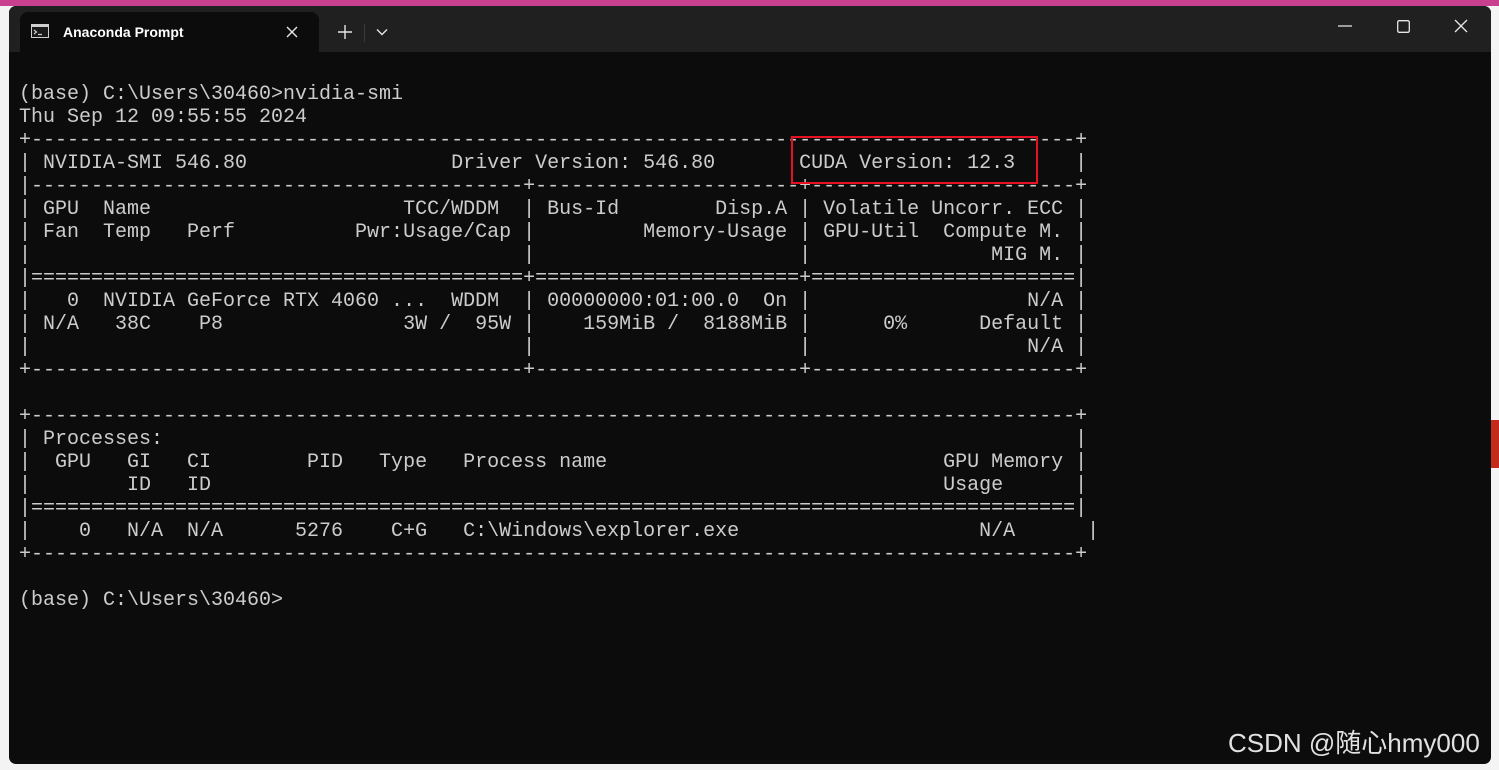 Image resolution: width=1499 pixels, height=770 pixels. What do you see at coordinates (750, 29) in the screenshot?
I see `title-bar: Anaconda Prompt` at bounding box center [750, 29].